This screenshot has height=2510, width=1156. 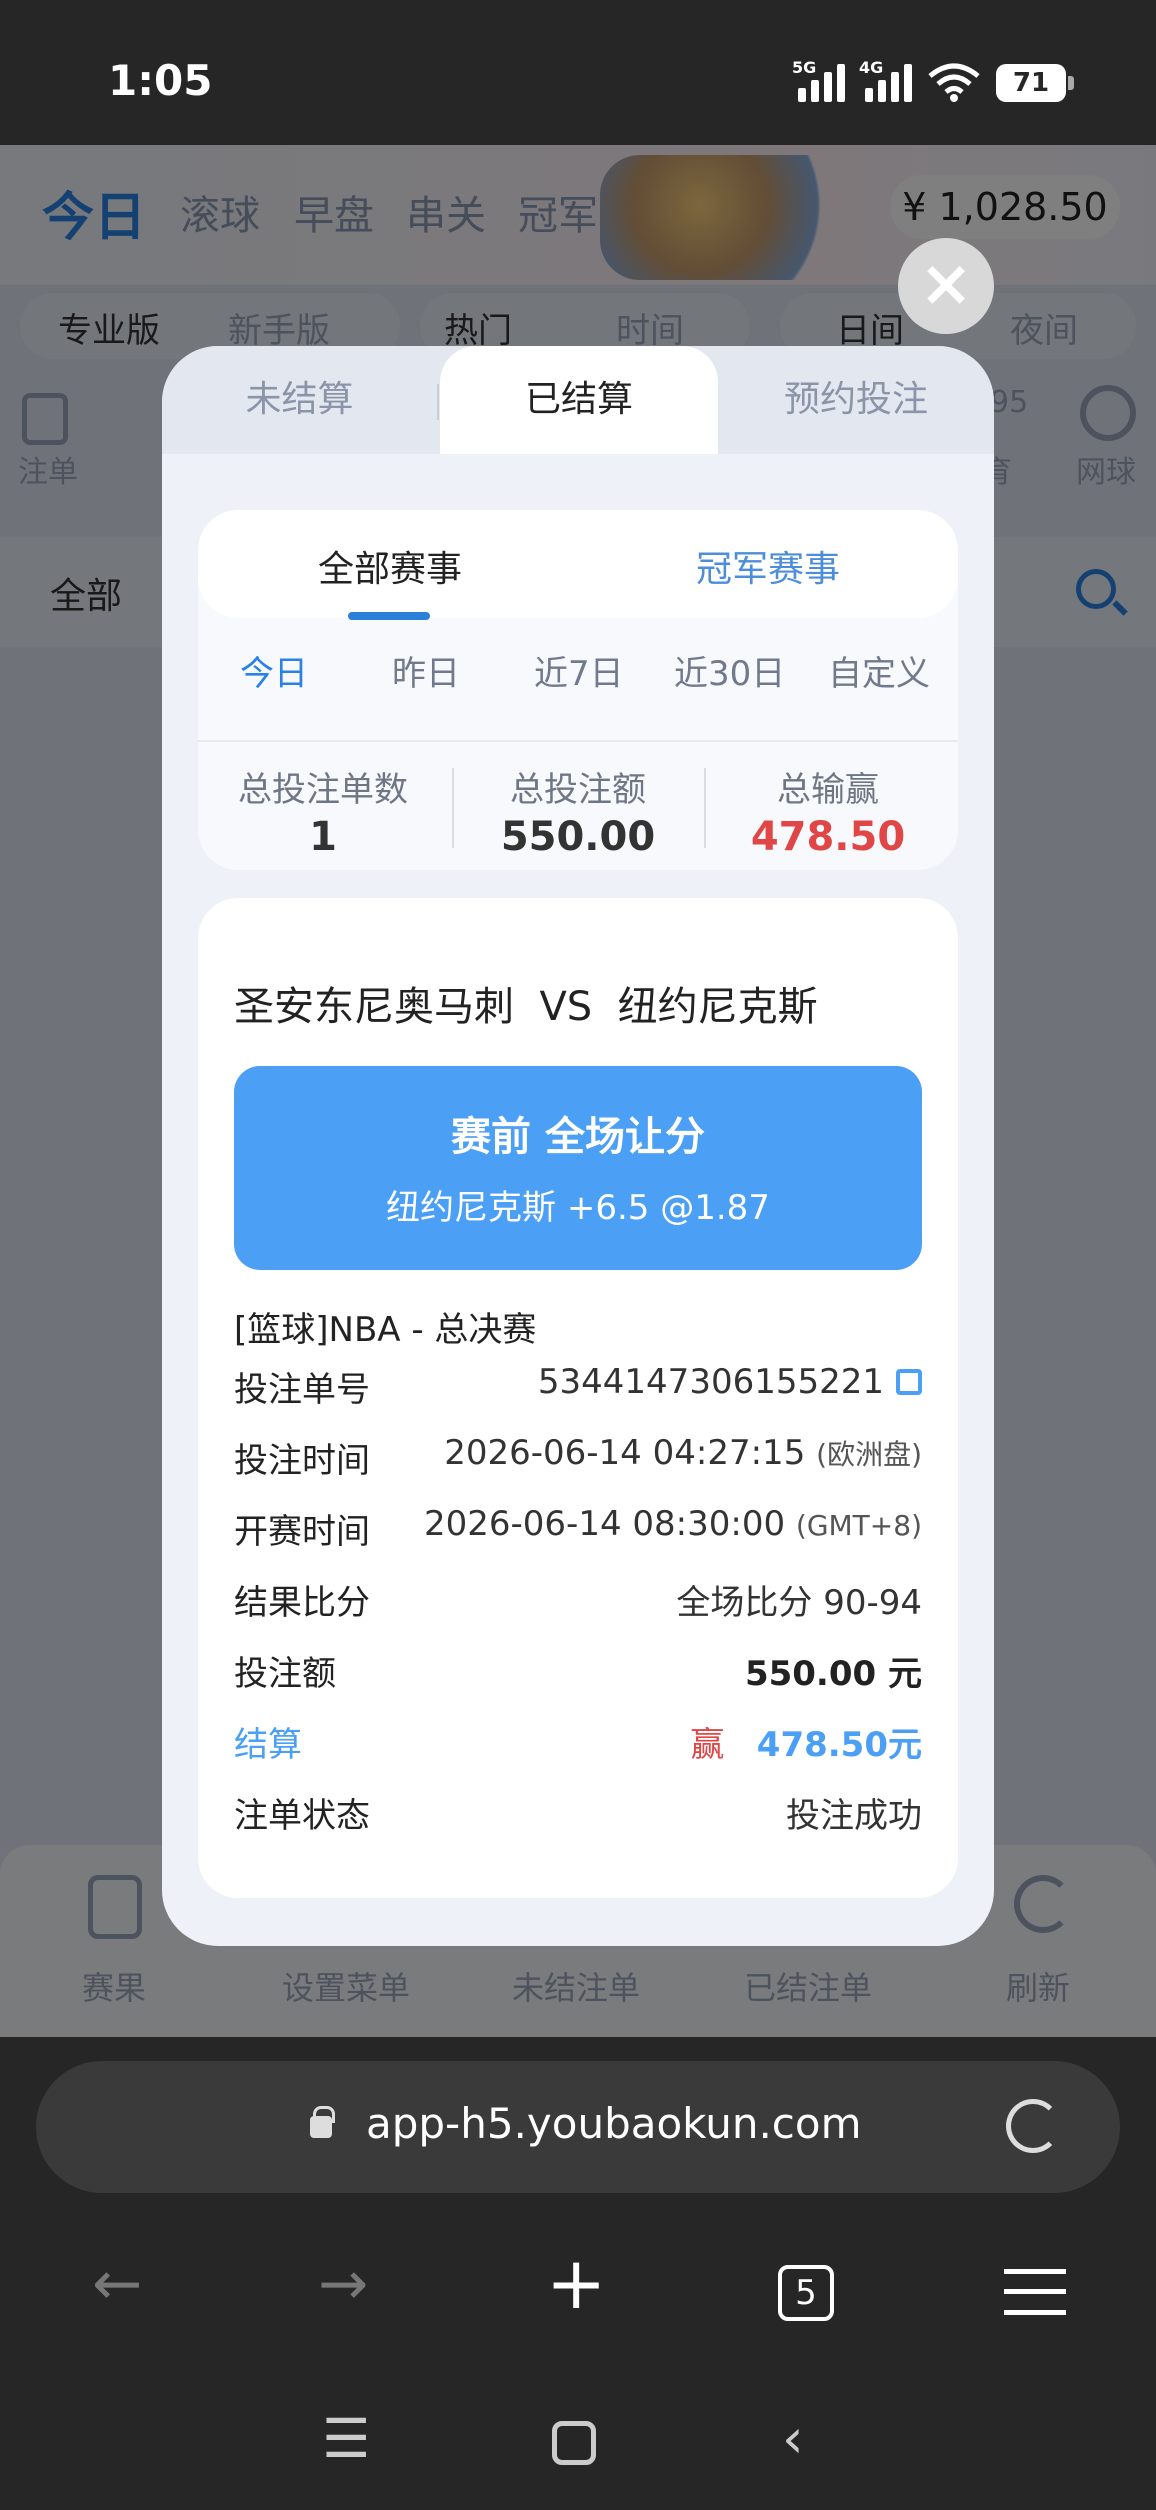 I want to click on lock-icon, so click(x=322, y=2122).